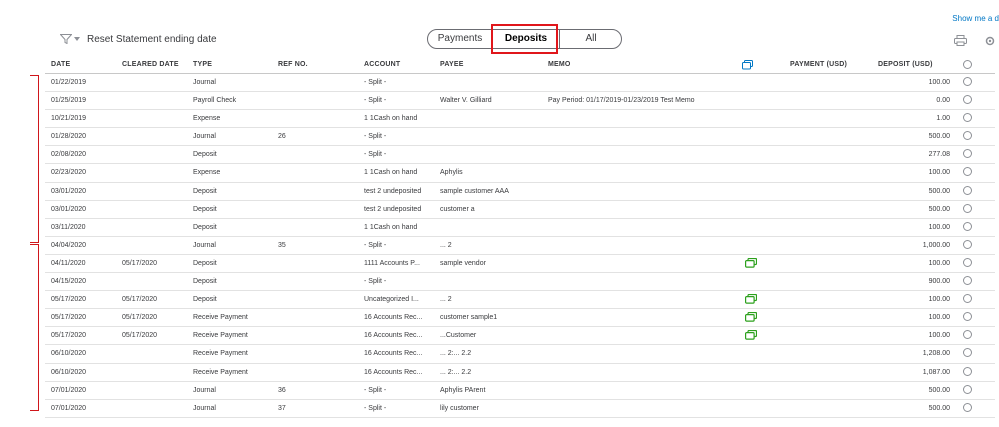  What do you see at coordinates (967, 64) in the screenshot?
I see `select-all-radio` at bounding box center [967, 64].